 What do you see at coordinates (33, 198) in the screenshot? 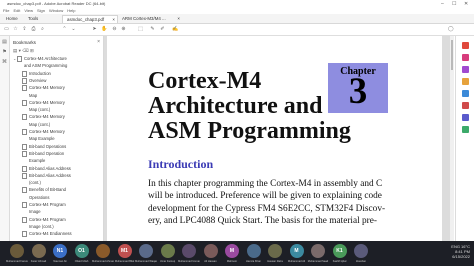
I see `bookmark-item: Operations` at bounding box center [33, 198].